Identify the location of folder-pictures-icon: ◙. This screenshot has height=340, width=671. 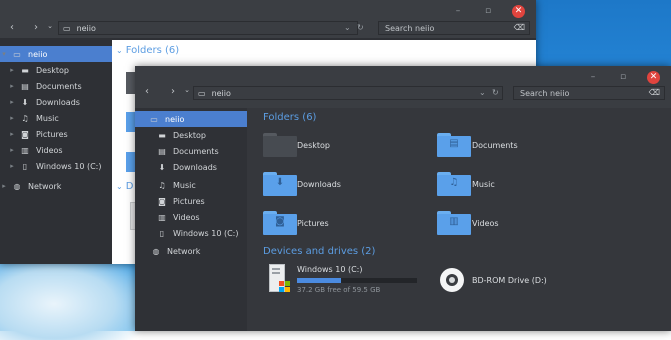
(280, 223).